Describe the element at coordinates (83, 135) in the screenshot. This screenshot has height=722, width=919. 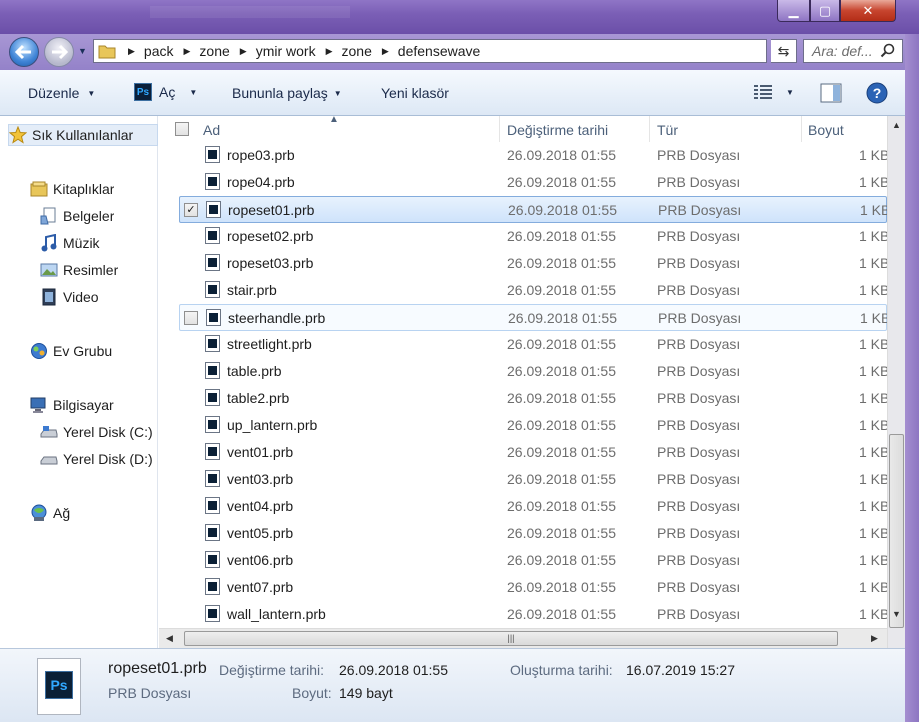
I see `nav-favorites: Sık Kullanılanlar` at that location.